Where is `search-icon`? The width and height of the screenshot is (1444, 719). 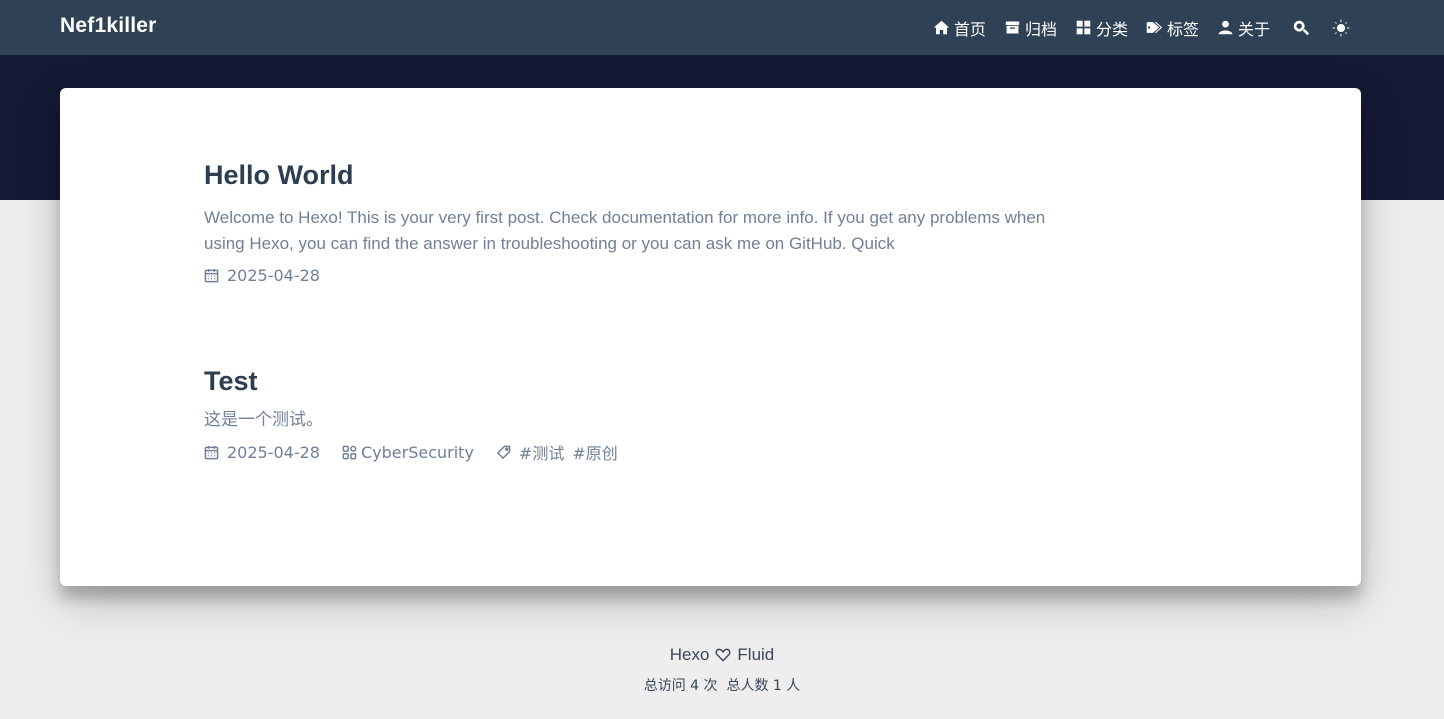 search-icon is located at coordinates (1301, 27).